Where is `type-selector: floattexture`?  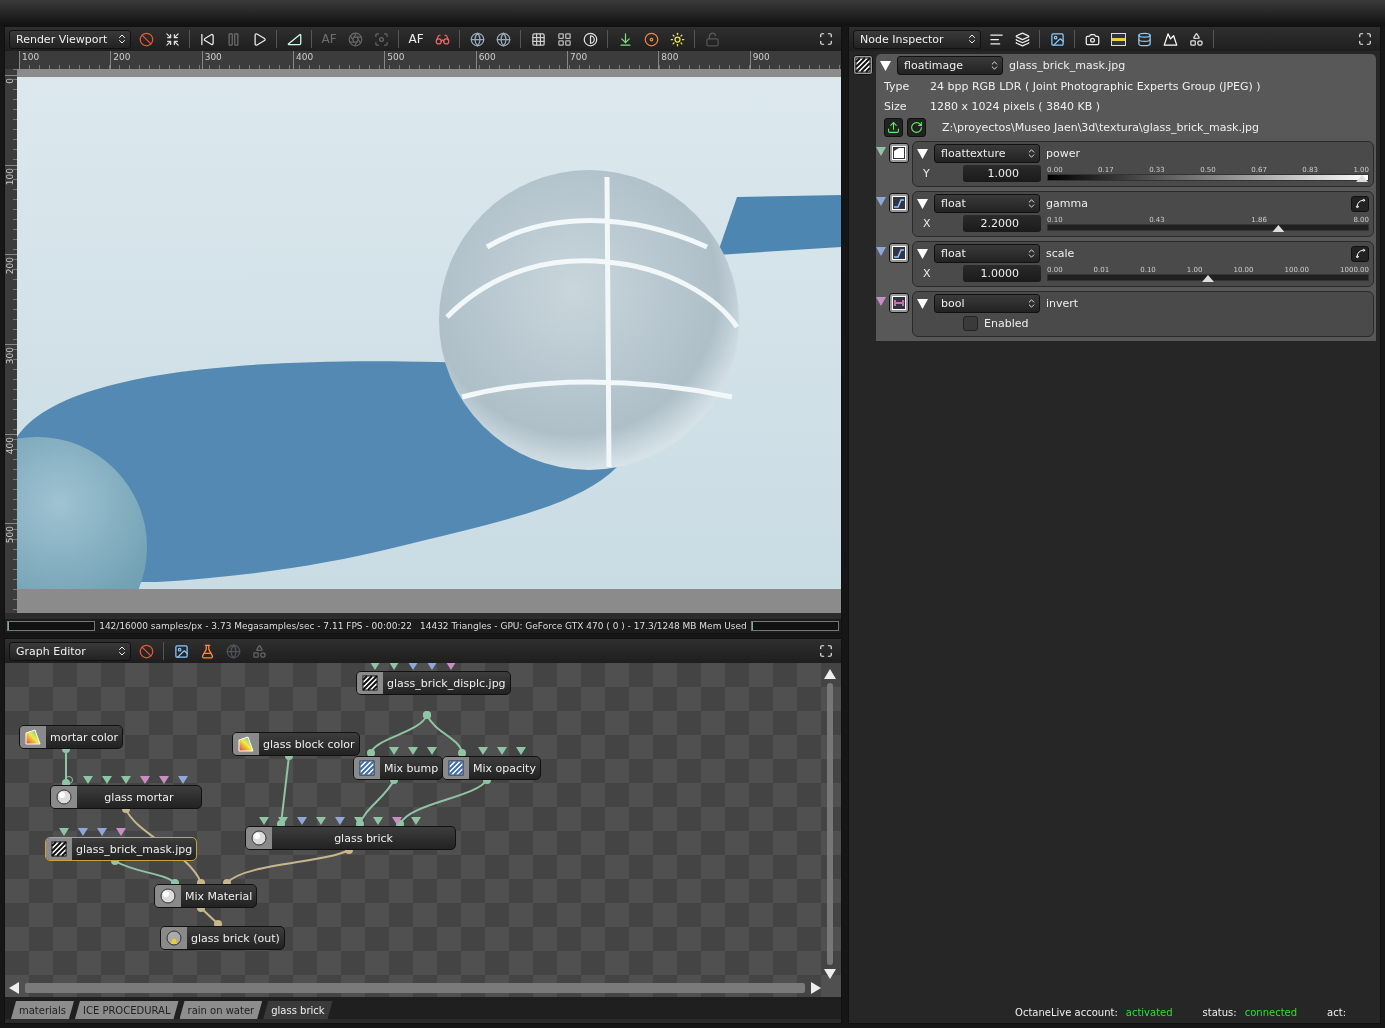 type-selector: floattexture is located at coordinates (987, 153).